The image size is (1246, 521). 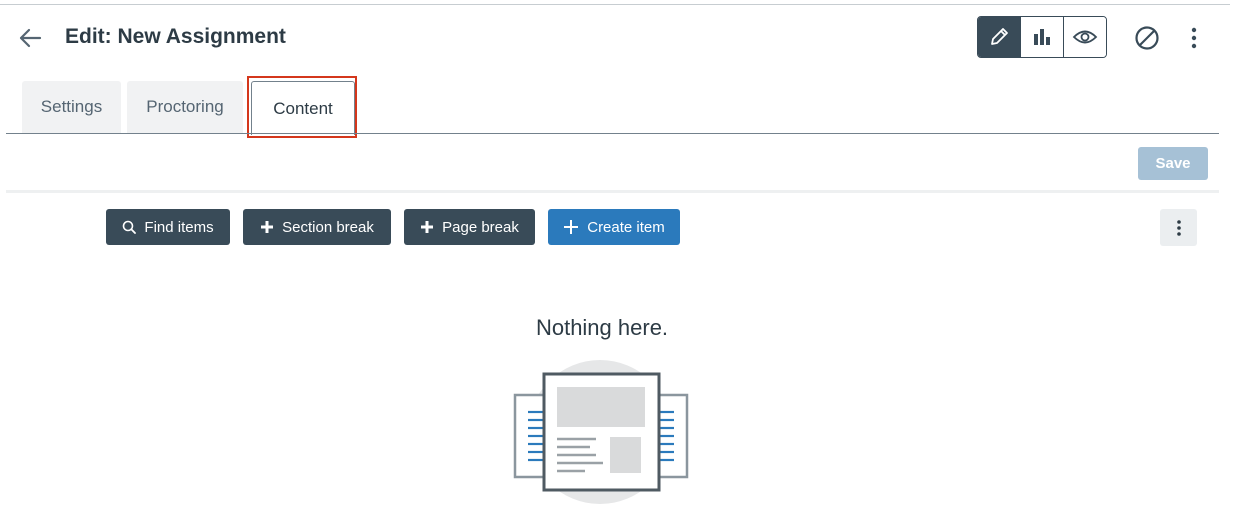 What do you see at coordinates (328, 227) in the screenshot?
I see `section-break-label: Section break` at bounding box center [328, 227].